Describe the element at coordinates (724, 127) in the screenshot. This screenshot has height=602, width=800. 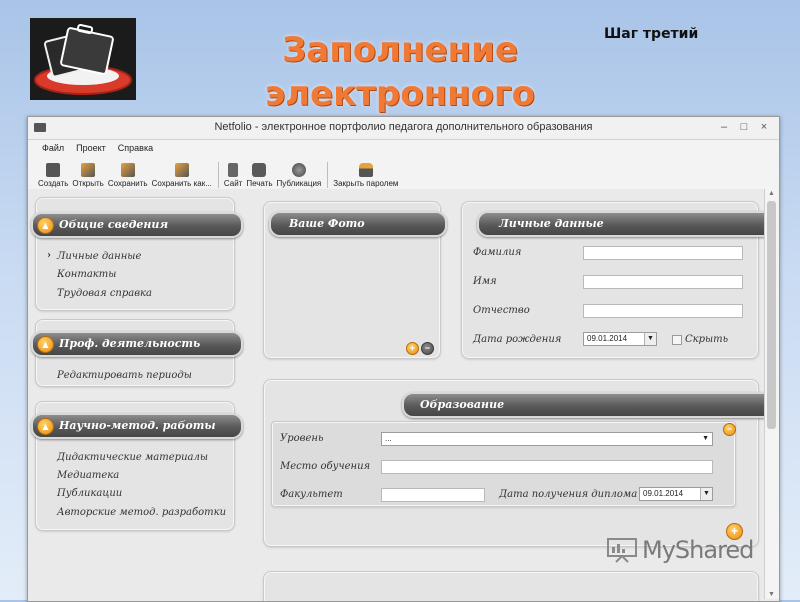
I see `minimize-button: –` at that location.